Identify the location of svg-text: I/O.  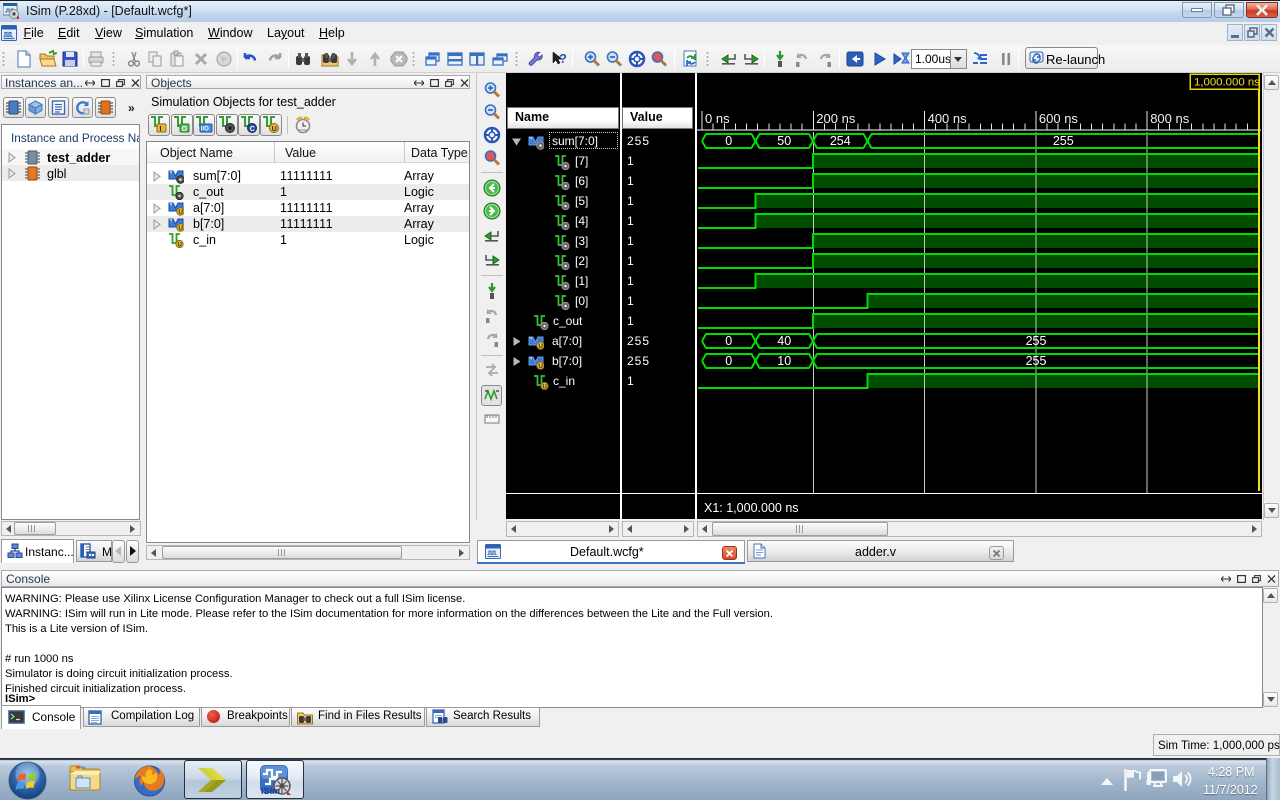
(205, 130).